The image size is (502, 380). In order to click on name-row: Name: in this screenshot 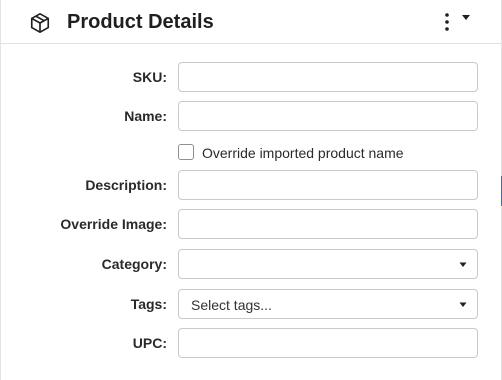, I will do `click(251, 116)`.